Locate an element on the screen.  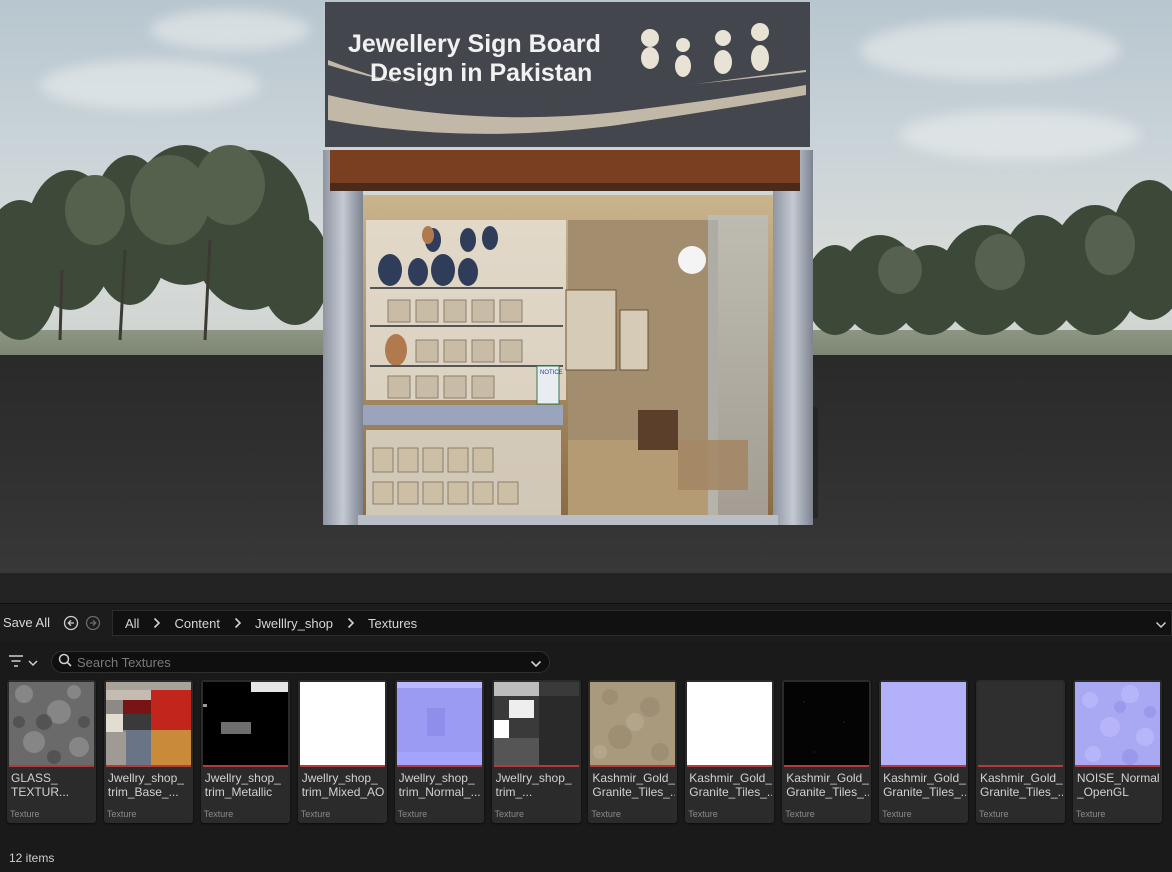
search-row is located at coordinates (586, 663).